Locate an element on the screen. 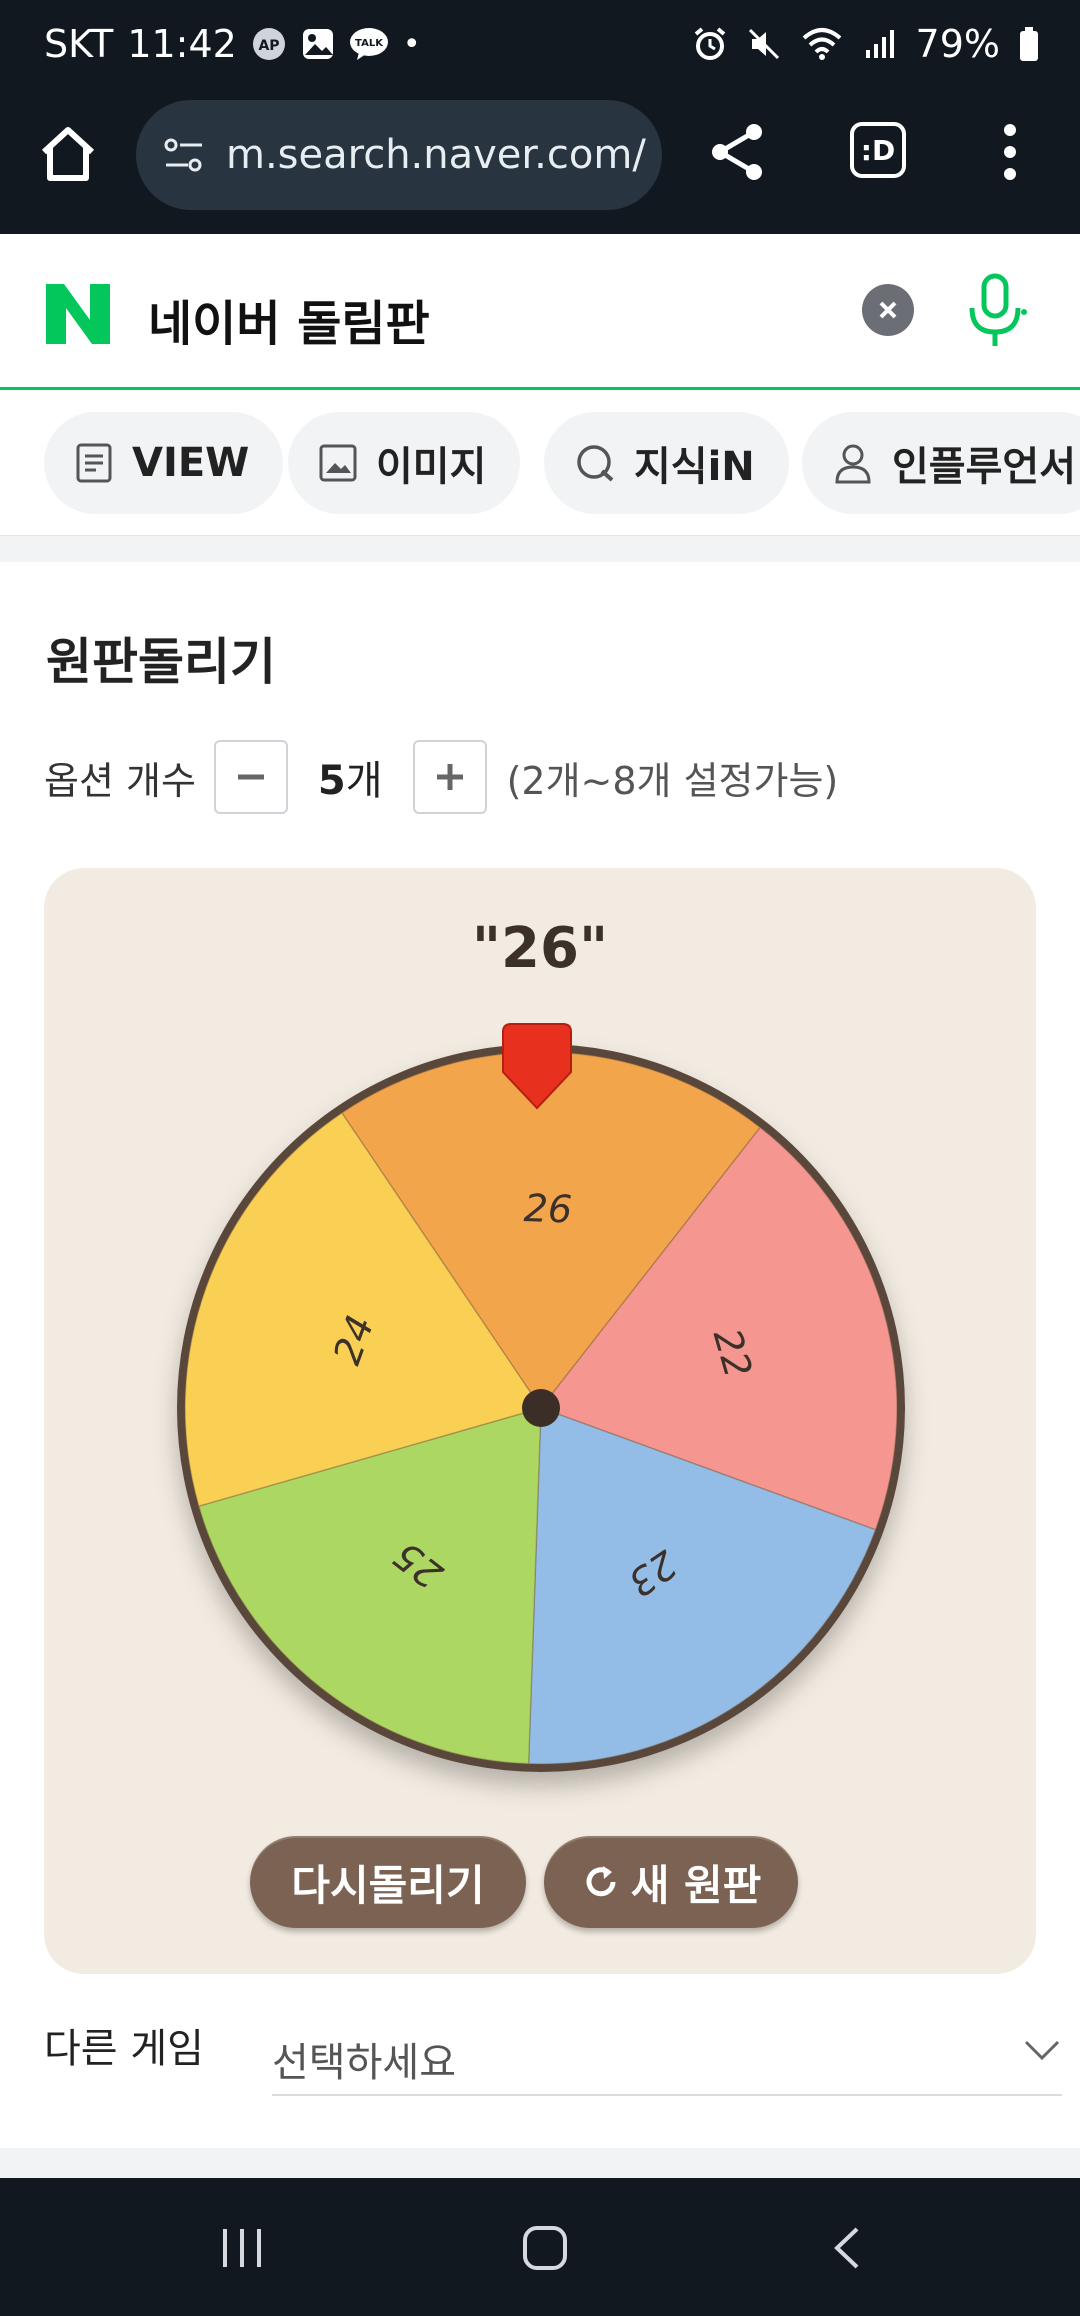 Image resolution: width=1080 pixels, height=2316 pixels. home-button is located at coordinates (68, 154).